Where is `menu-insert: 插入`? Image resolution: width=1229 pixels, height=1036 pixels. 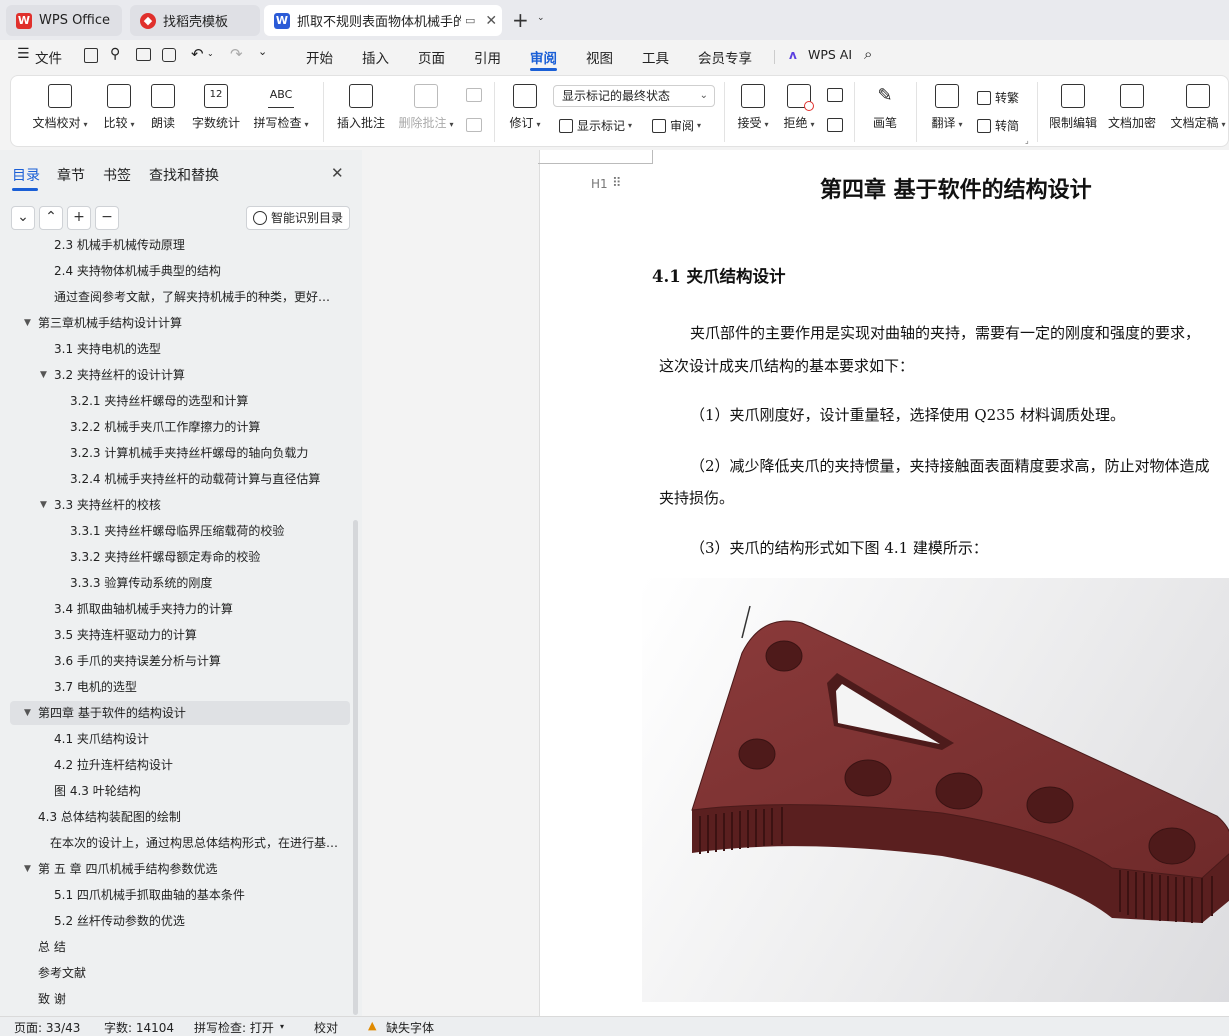 menu-insert: 插入 is located at coordinates (375, 57).